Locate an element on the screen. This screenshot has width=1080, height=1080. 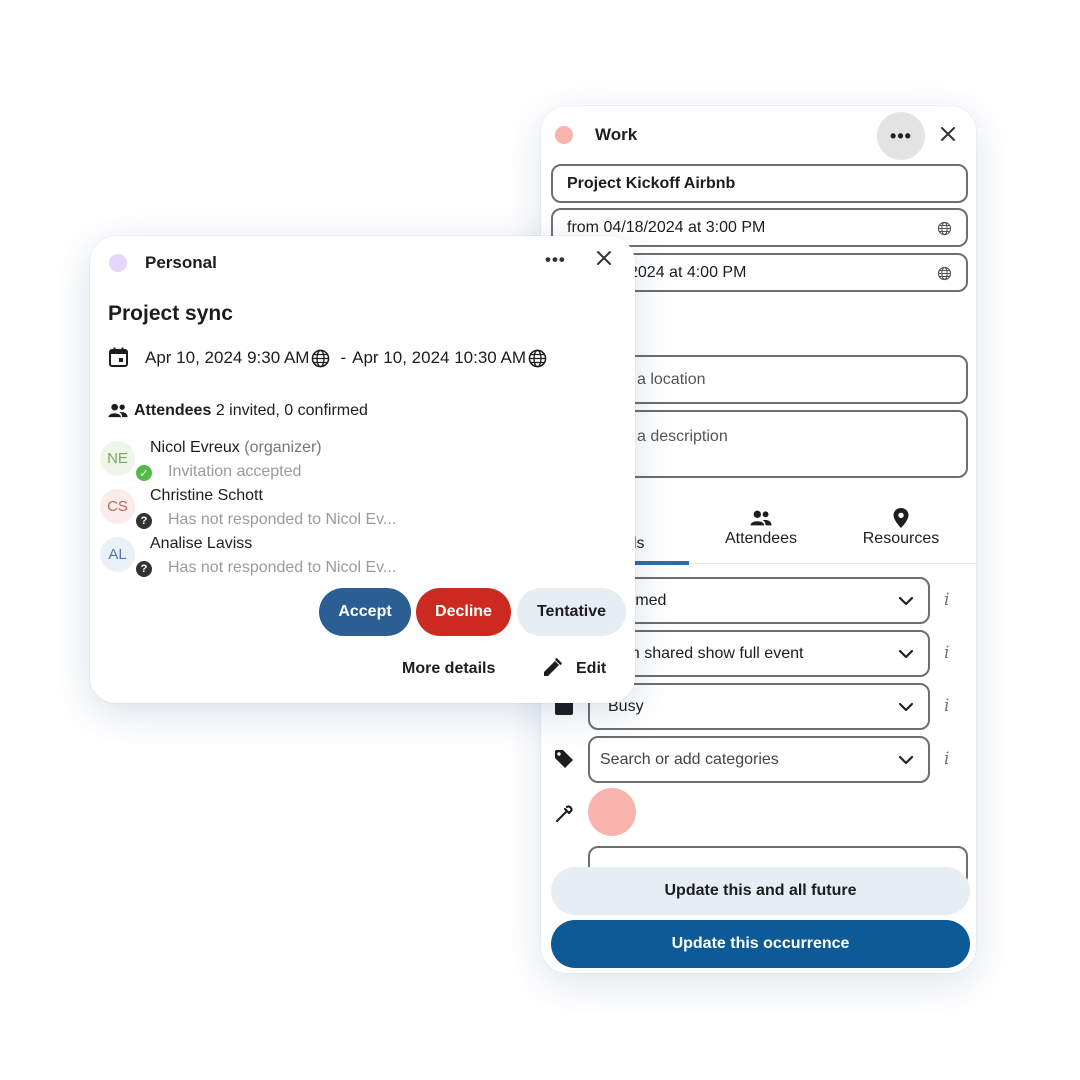
attendee-name: Nicol Evreux is located at coordinates (195, 447).